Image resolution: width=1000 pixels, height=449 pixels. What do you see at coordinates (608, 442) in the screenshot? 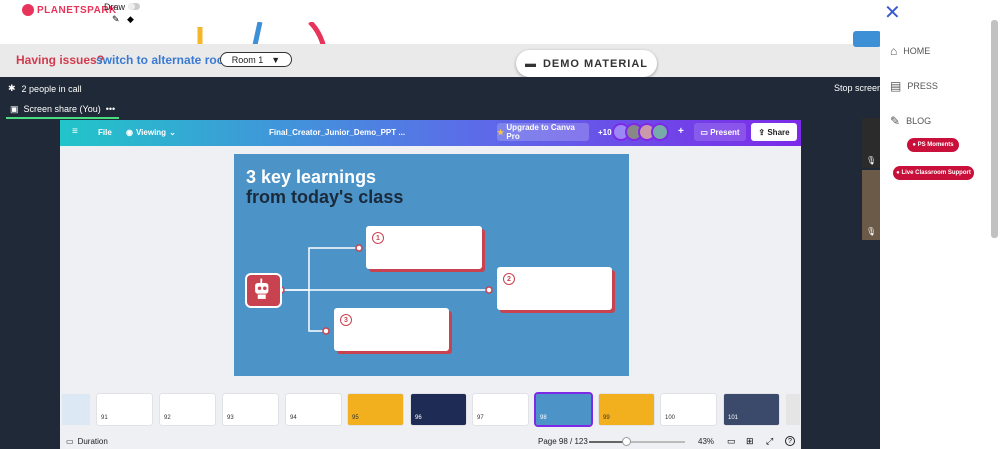
I see `zoom-slider-fill` at bounding box center [608, 442].